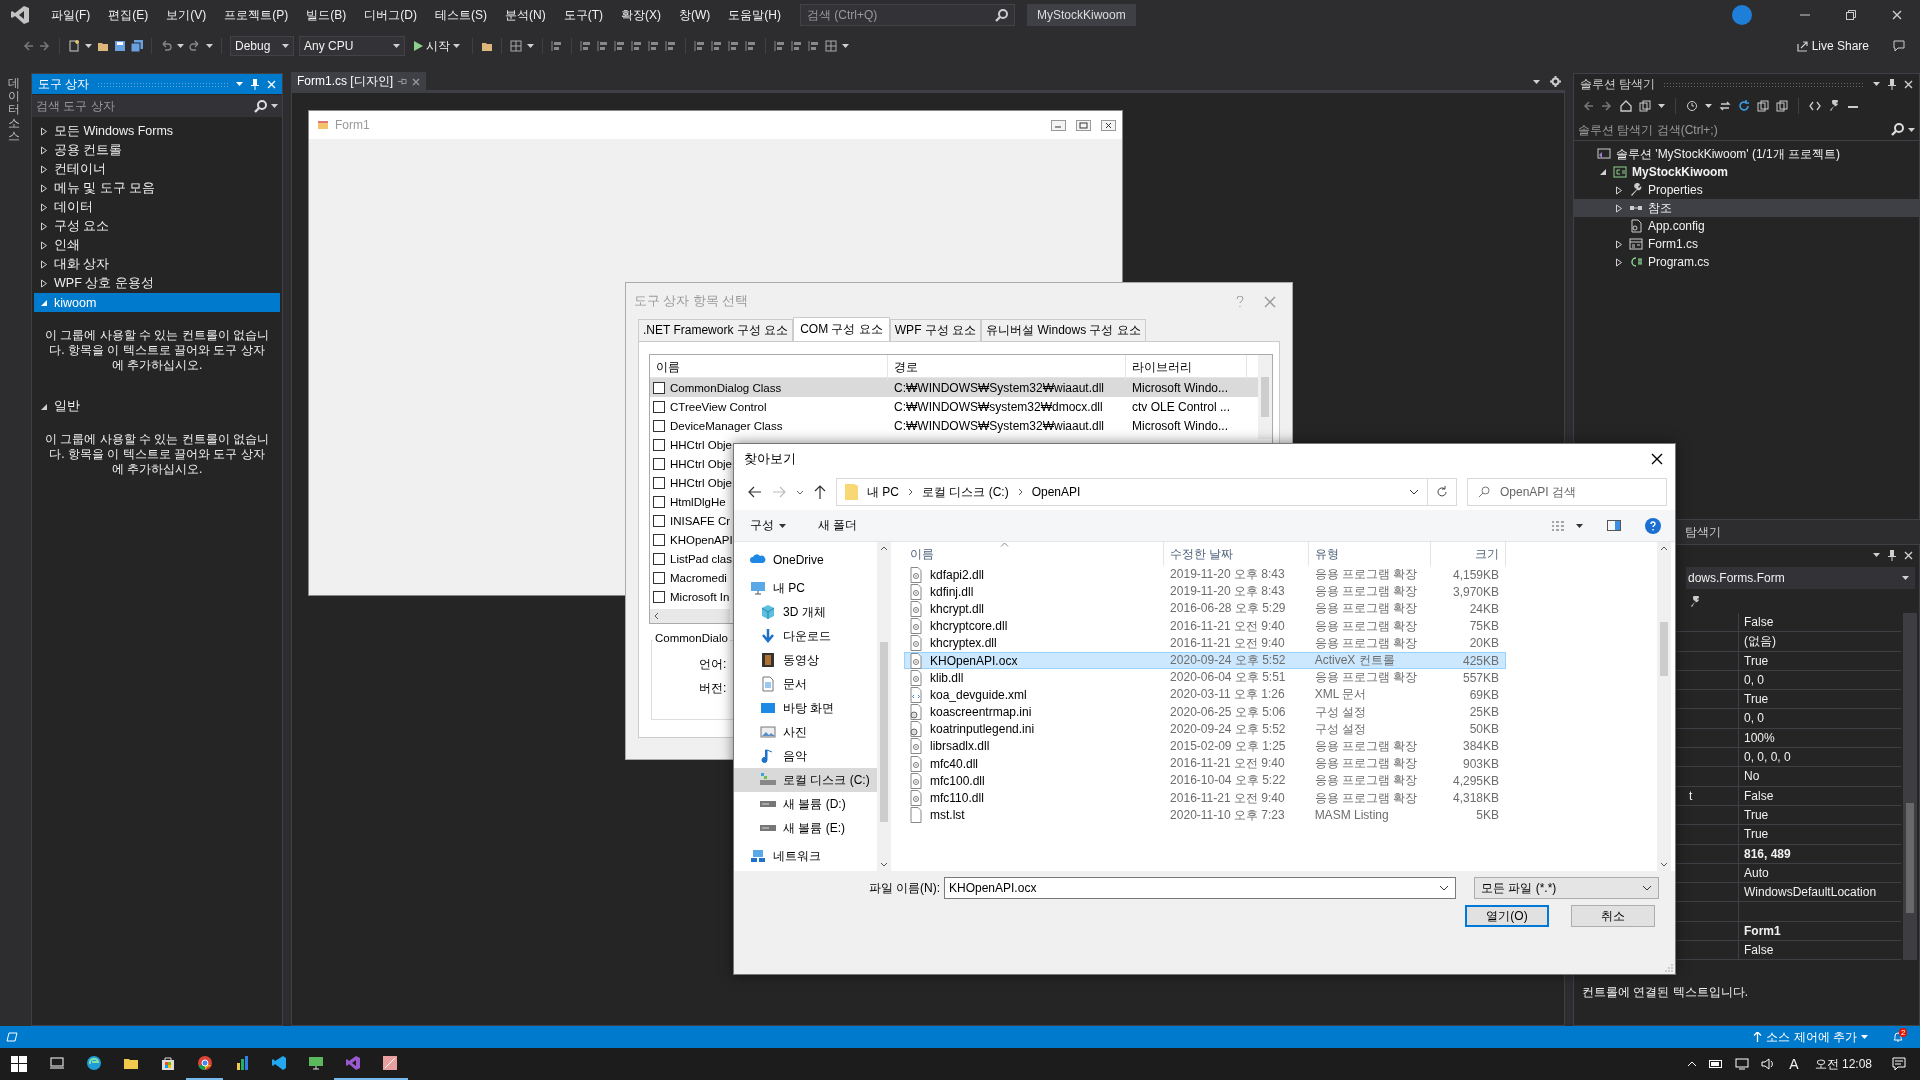  I want to click on table-cell: CTreeView Control, so click(718, 406).